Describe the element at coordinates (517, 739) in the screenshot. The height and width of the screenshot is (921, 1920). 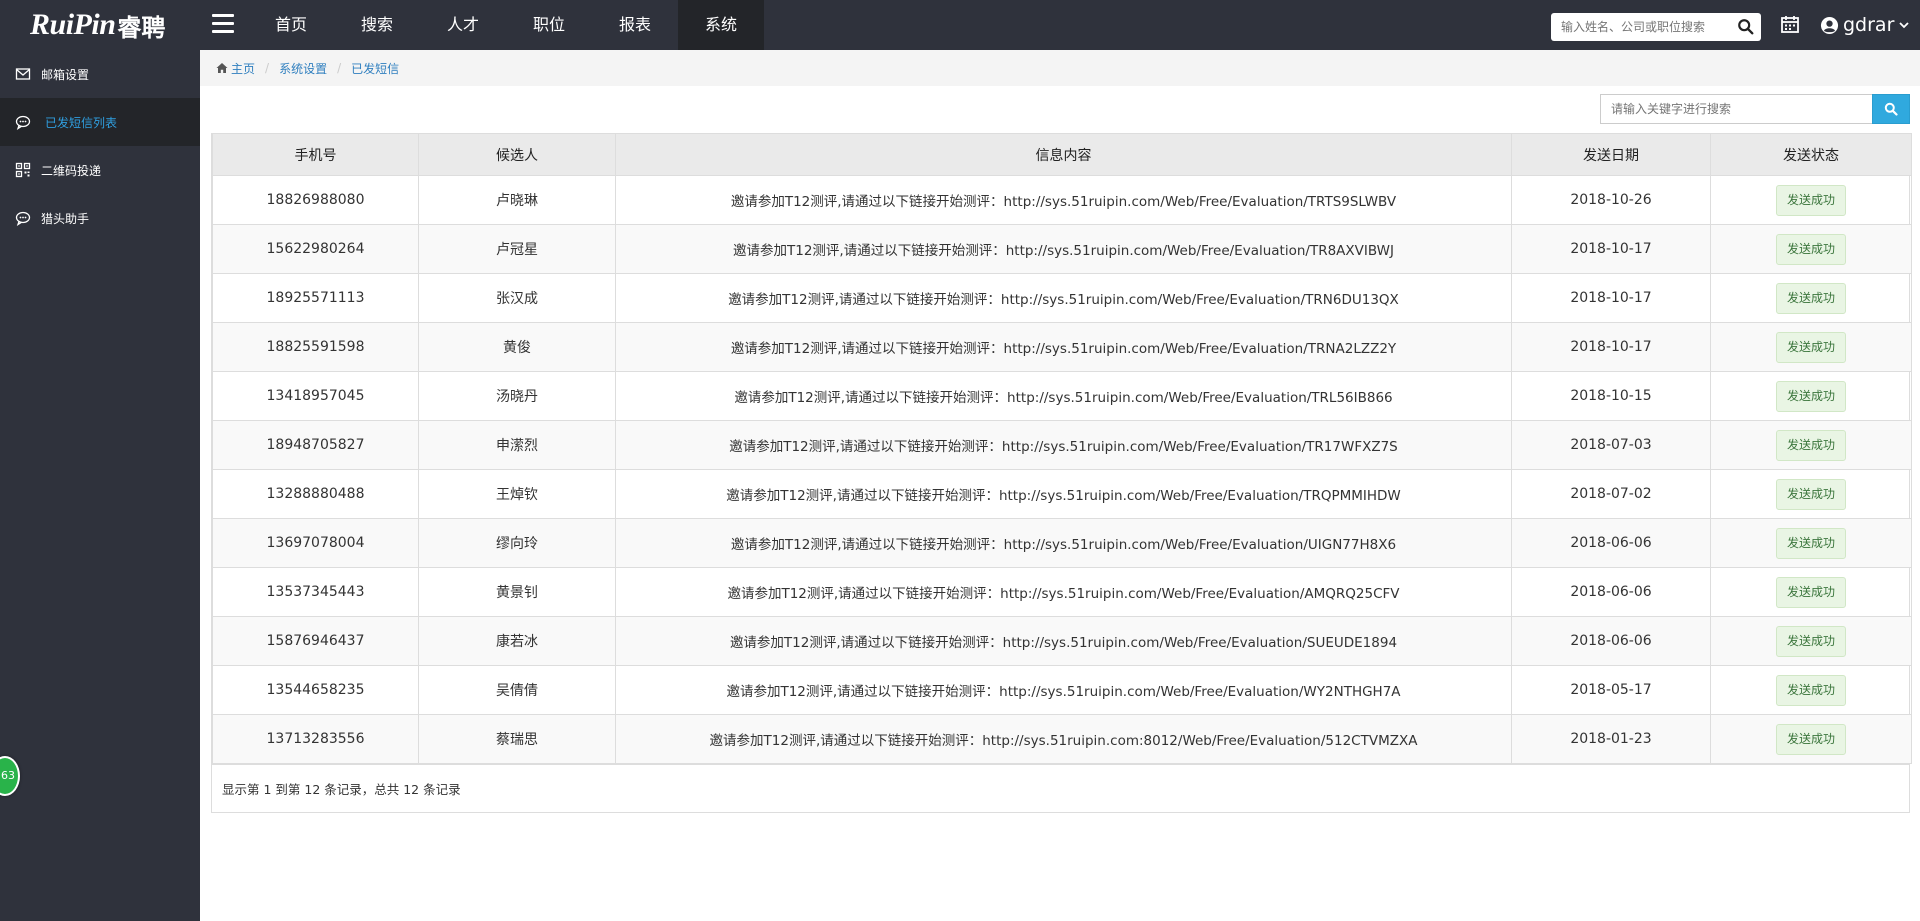
I see `cell-candidate: 蔡瑞思` at that location.